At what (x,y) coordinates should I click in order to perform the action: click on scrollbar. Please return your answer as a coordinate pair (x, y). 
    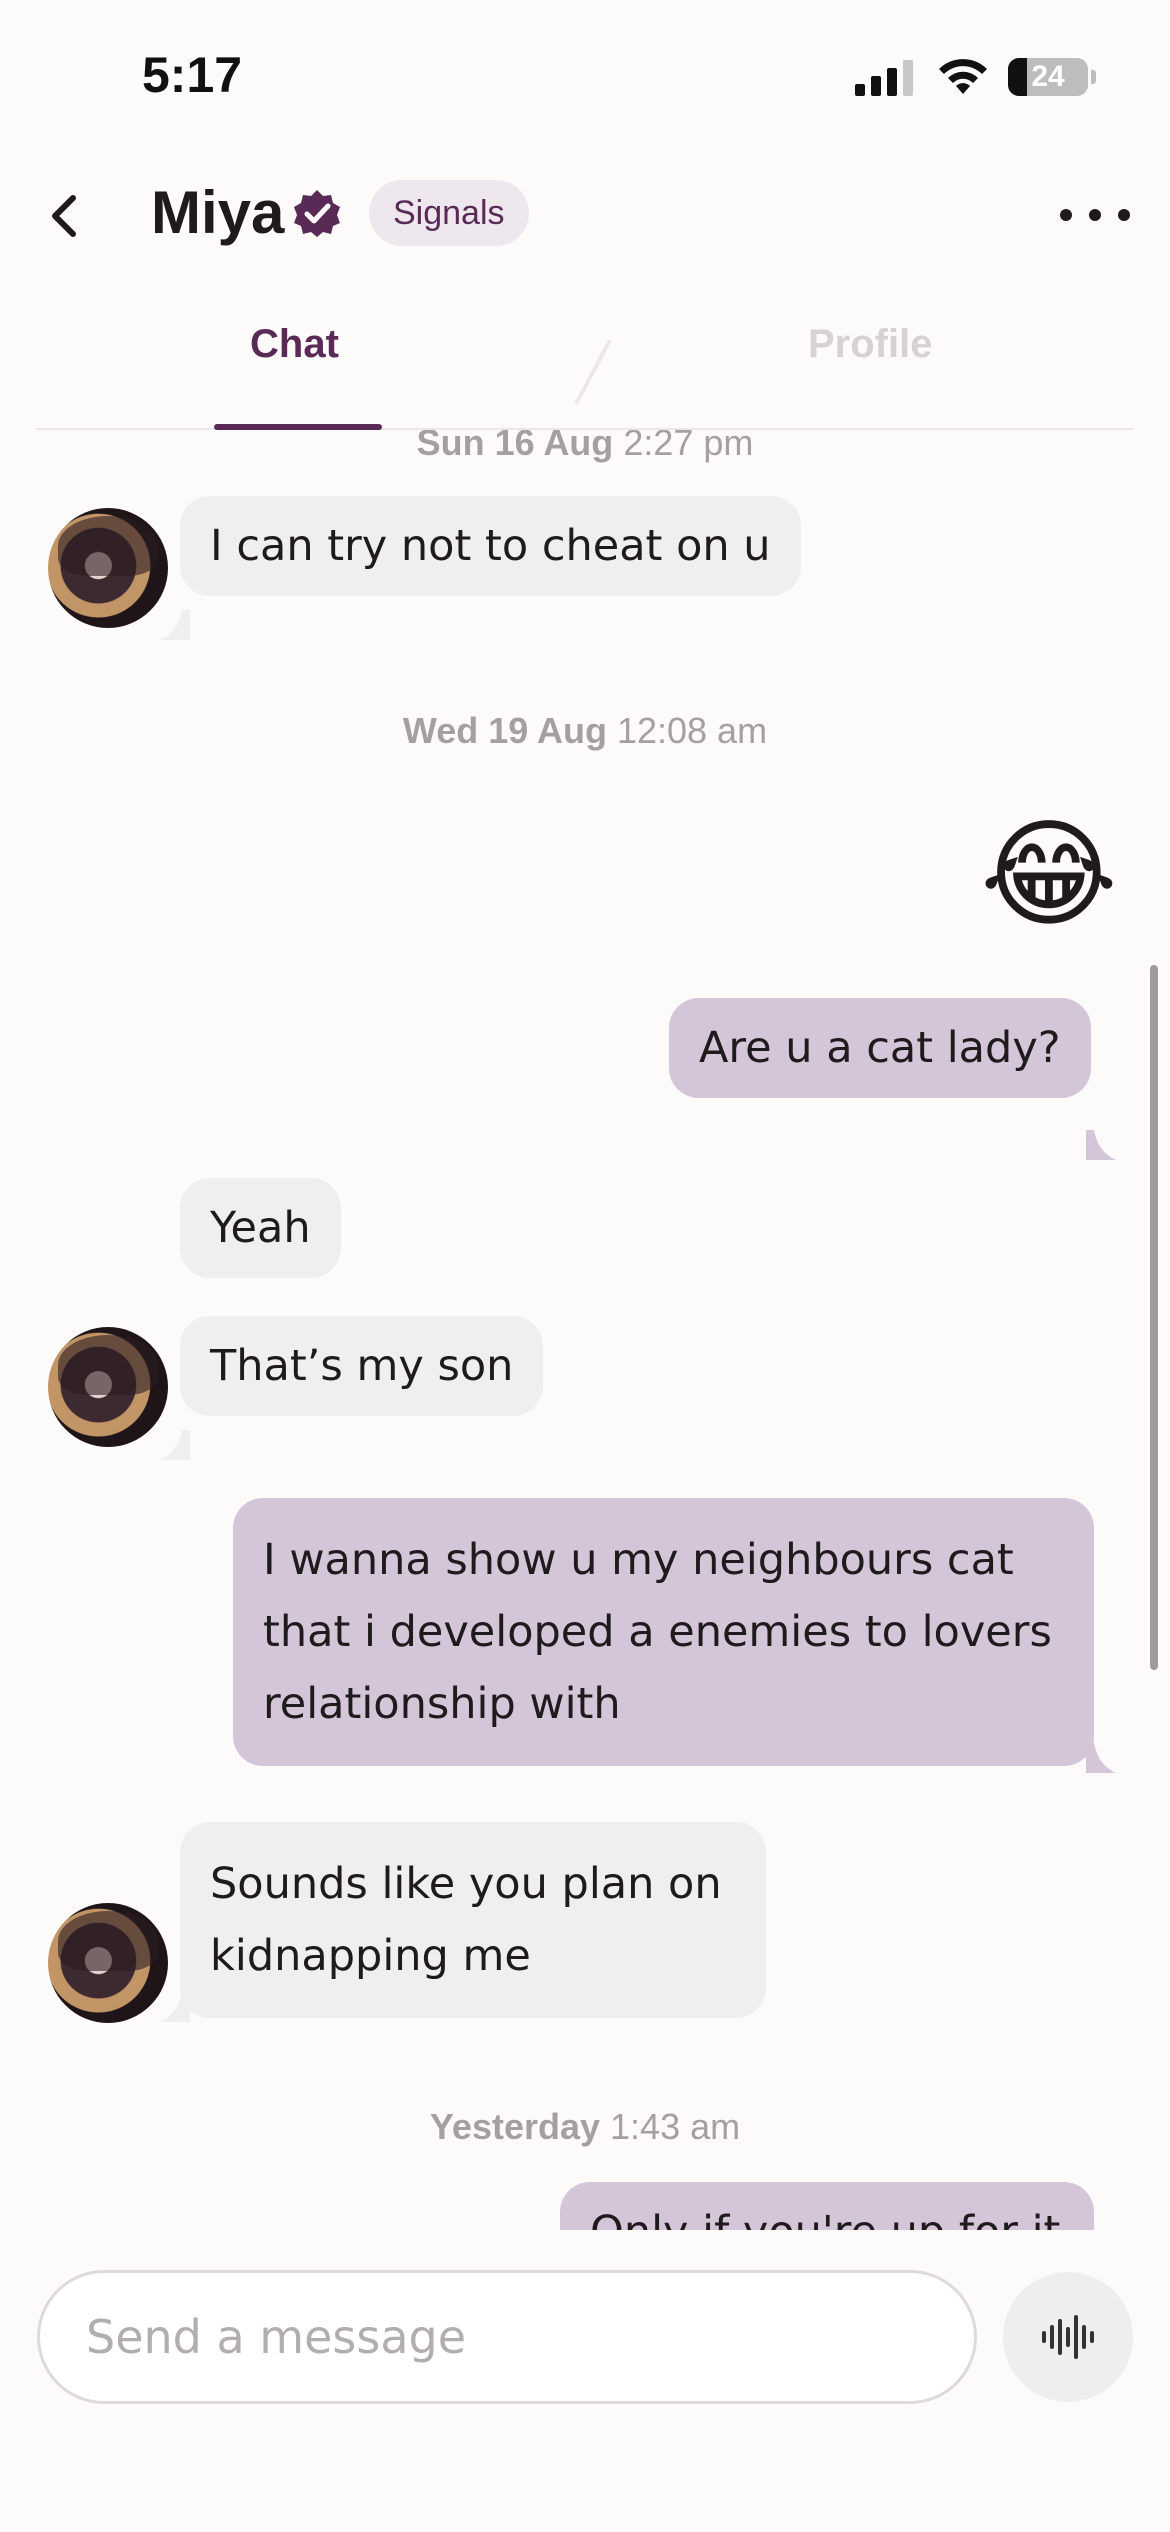
    Looking at the image, I should click on (1154, 1317).